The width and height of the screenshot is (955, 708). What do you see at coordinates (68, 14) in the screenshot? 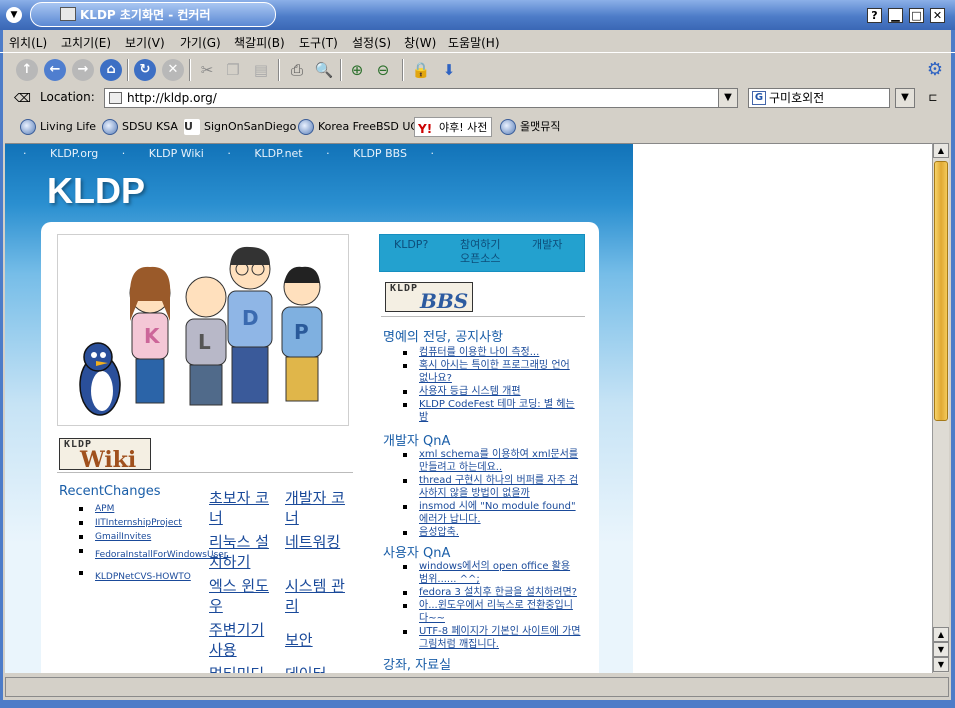
I see `konqueror-app-icon` at bounding box center [68, 14].